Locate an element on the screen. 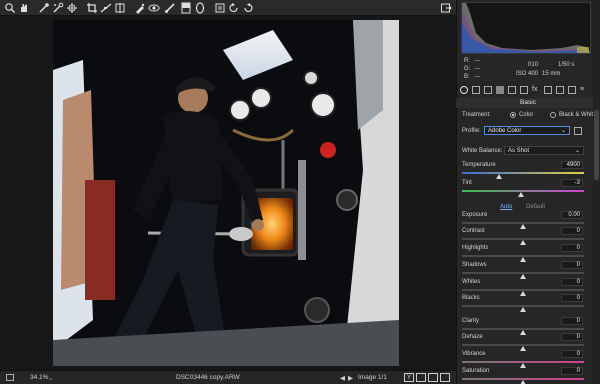 The image size is (600, 384). profile-value: Adobe Color is located at coordinates (505, 131).